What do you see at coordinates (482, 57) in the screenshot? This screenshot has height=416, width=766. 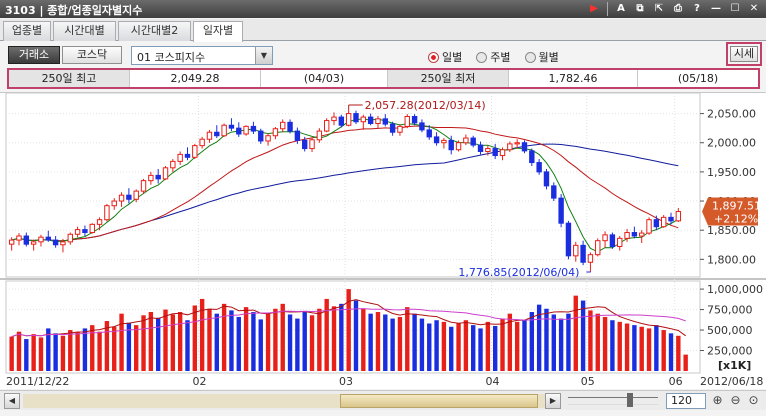 I see `radio-weekly-indicator` at bounding box center [482, 57].